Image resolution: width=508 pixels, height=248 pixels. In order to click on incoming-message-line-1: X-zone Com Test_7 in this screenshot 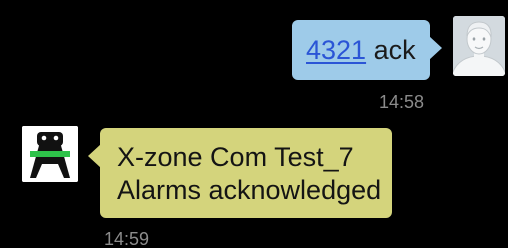, I will do `click(235, 157)`.